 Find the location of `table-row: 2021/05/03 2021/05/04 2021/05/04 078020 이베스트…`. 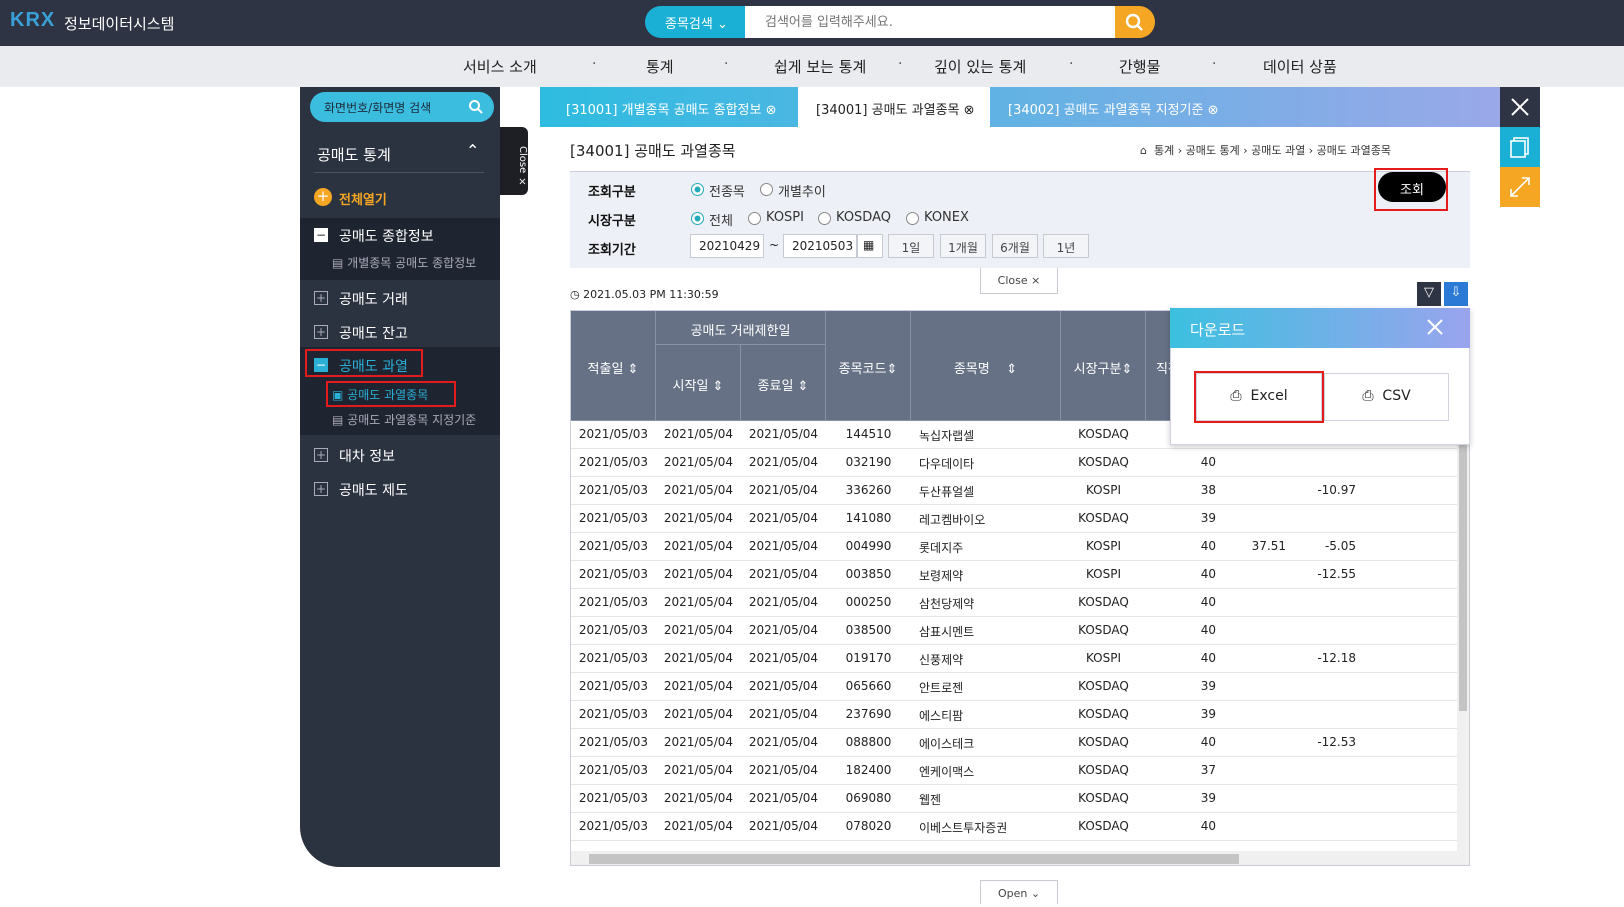

table-row: 2021/05/03 2021/05/04 2021/05/04 078020 이베스트… is located at coordinates (1016, 827).